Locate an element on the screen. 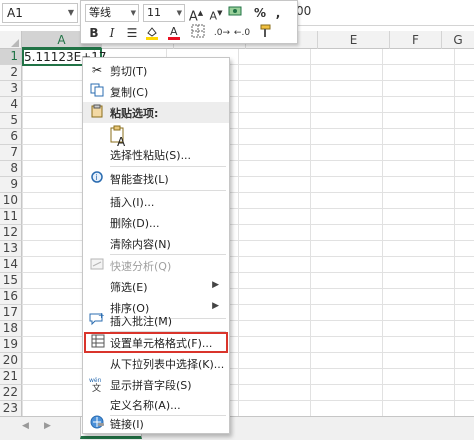 The height and width of the screenshot is (440, 474). row-header-12: 12 is located at coordinates (11, 233).